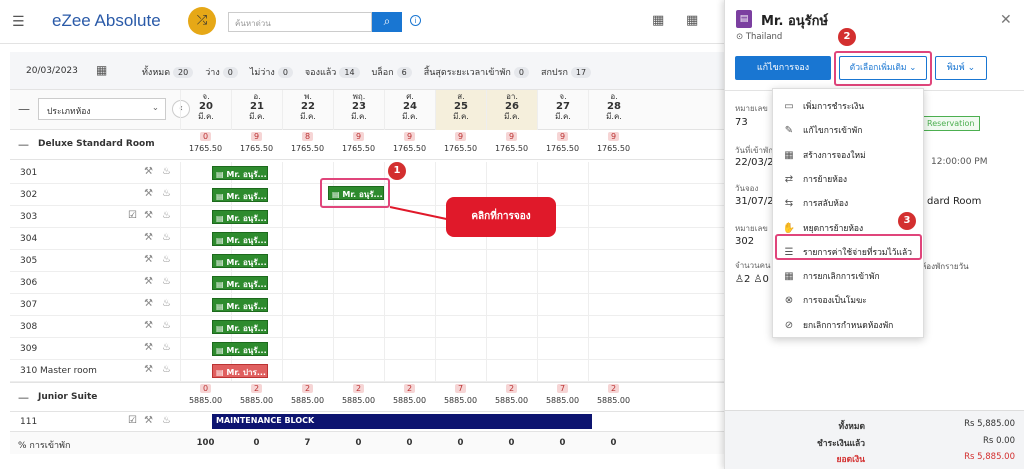 This screenshot has height=469, width=1024. Describe the element at coordinates (18, 22) in the screenshot. I see `hamburger-menu-icon: ☰` at that location.